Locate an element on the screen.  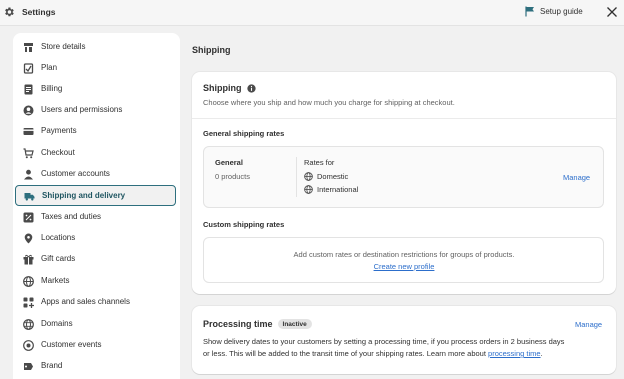
payments-icon is located at coordinates (28, 131).